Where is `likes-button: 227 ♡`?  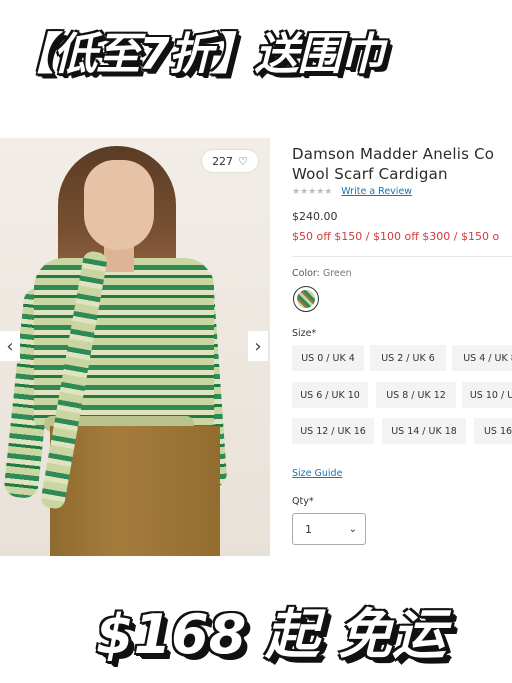
likes-button: 227 ♡ is located at coordinates (230, 161).